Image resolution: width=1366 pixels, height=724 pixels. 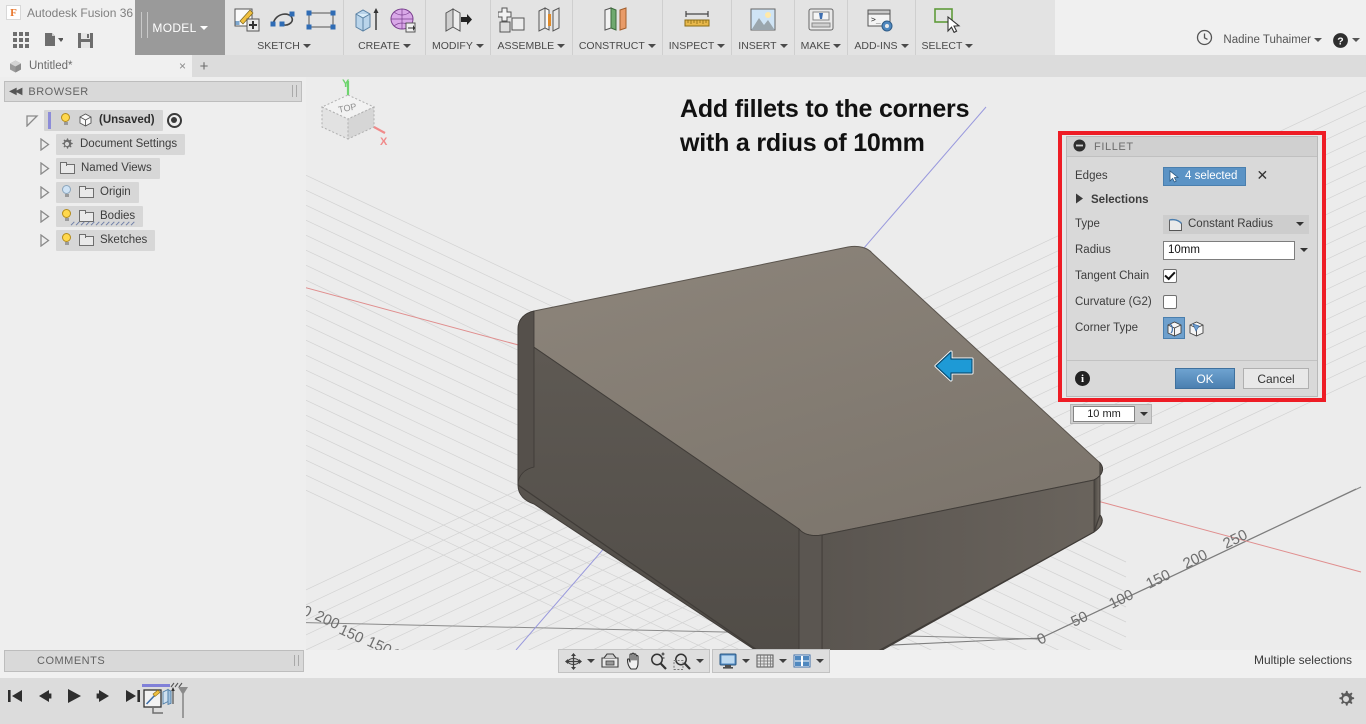 I want to click on rectangle-icon, so click(x=321, y=20).